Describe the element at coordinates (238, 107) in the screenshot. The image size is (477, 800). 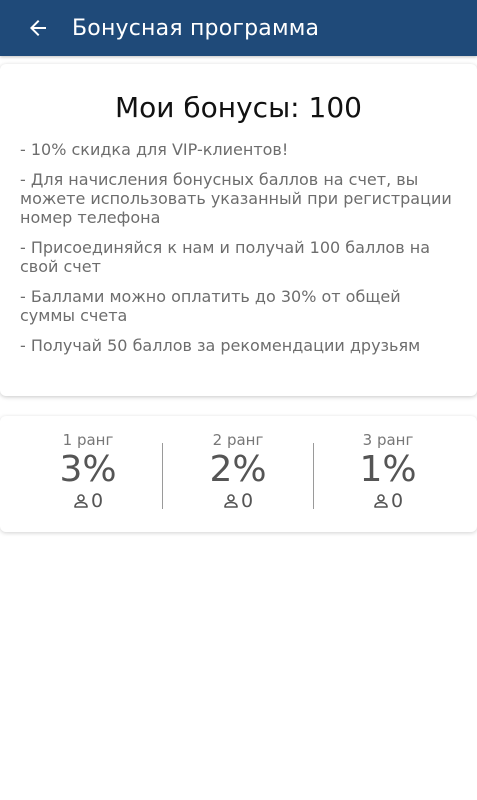
I see `bonus-balance: Мои бонусы: 100` at that location.